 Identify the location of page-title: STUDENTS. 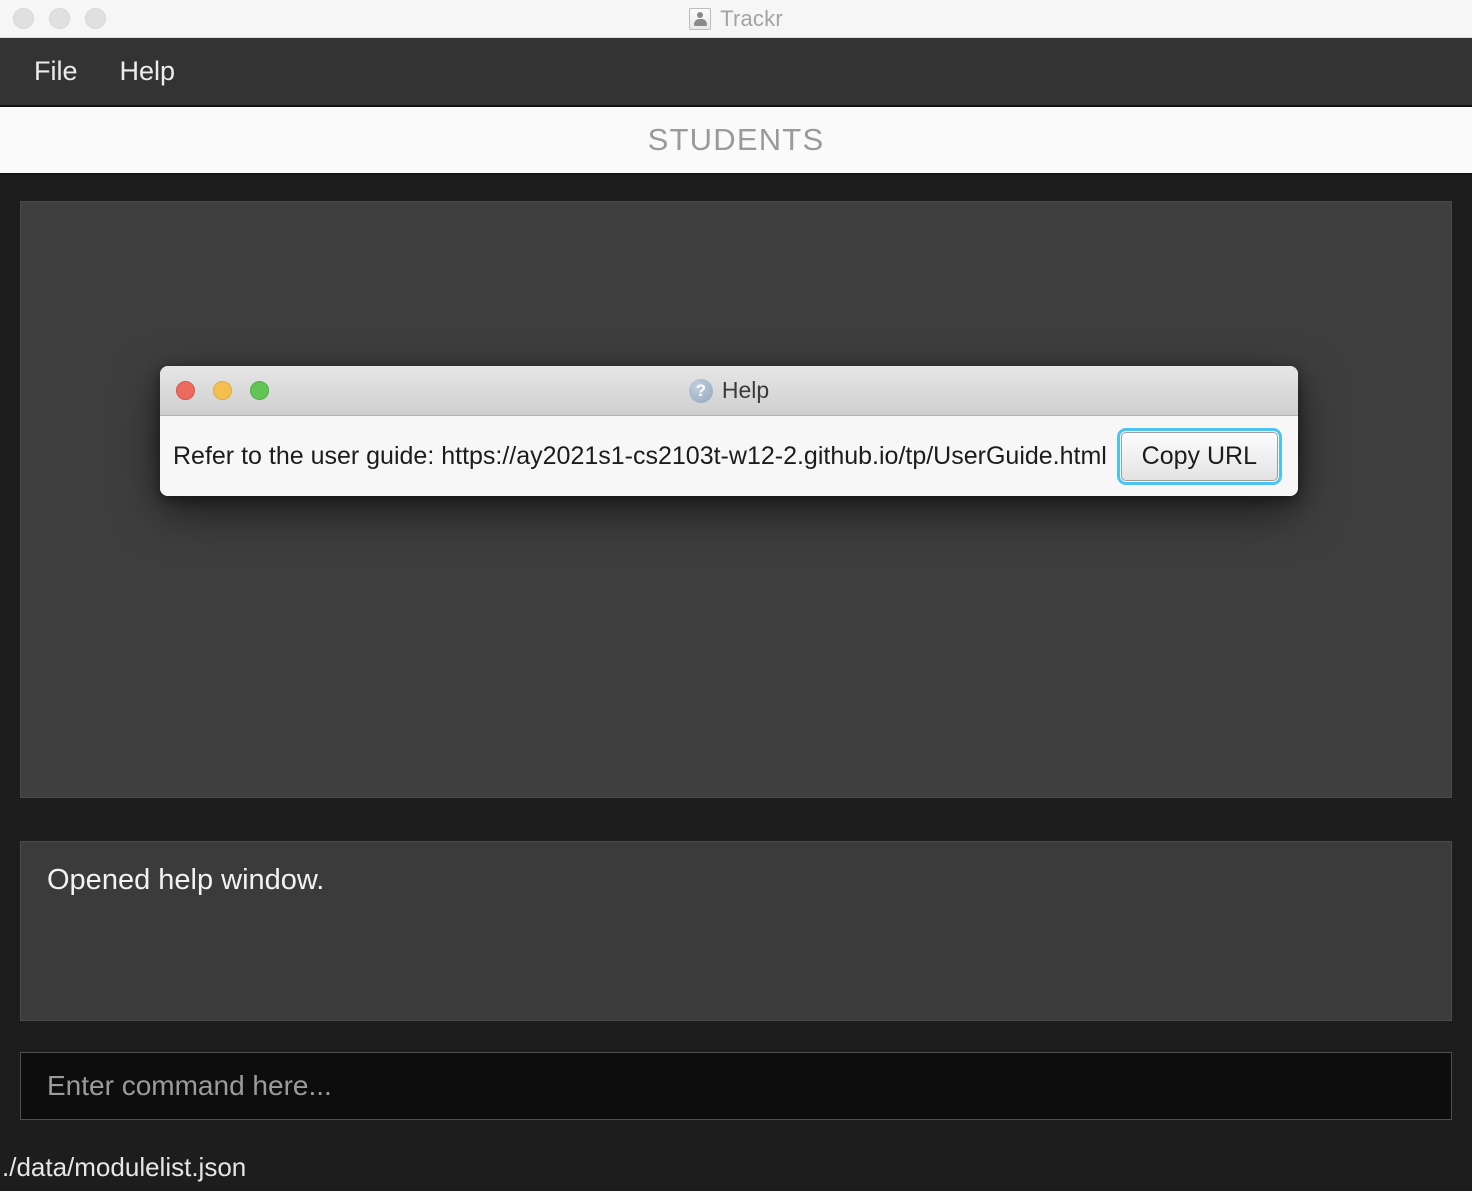
(736, 139).